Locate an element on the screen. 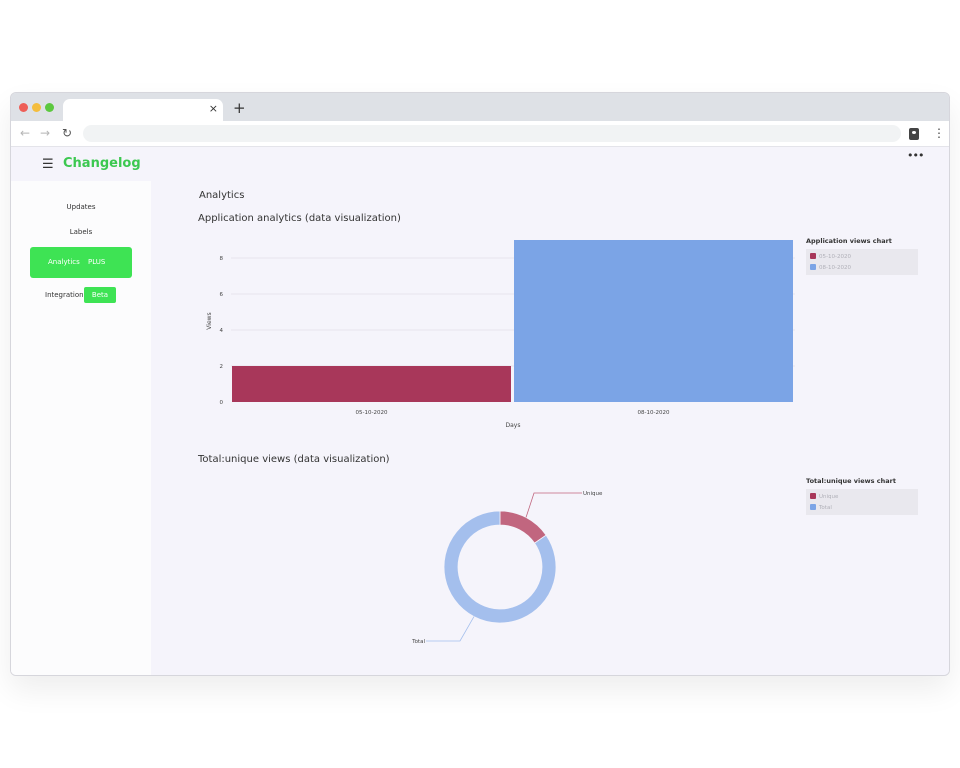 Image resolution: width=960 pixels, height=768 pixels. y-tick-label: 6 is located at coordinates (222, 295).